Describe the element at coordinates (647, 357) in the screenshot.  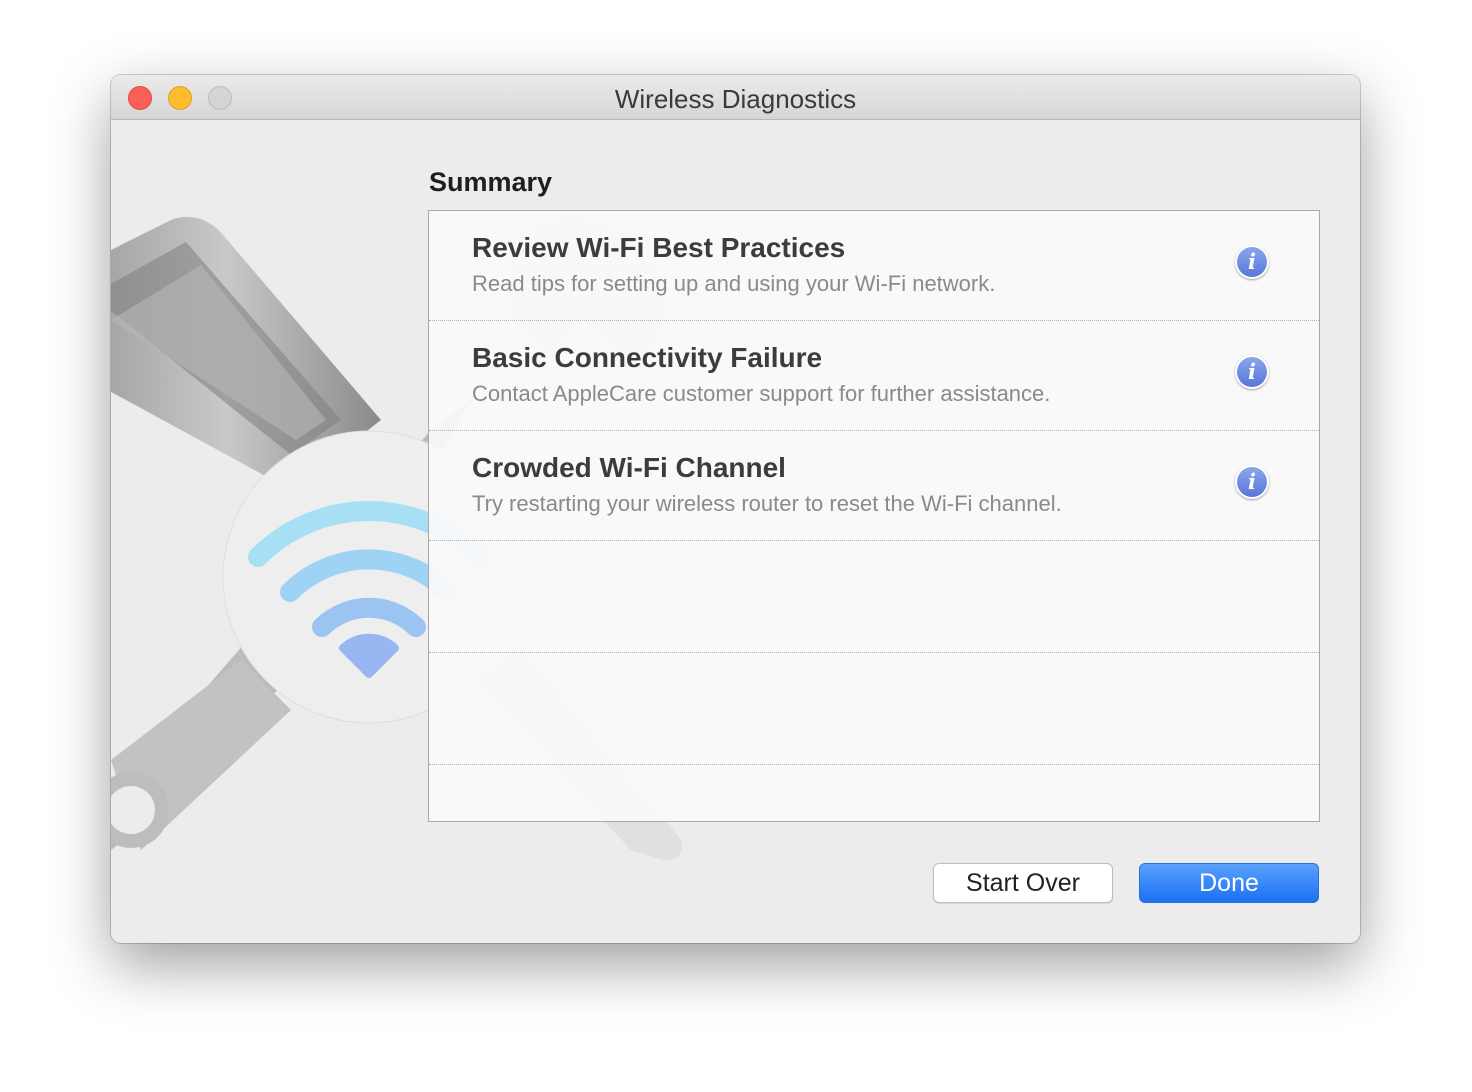
I see `result-title: Basic Connectivity Failure` at that location.